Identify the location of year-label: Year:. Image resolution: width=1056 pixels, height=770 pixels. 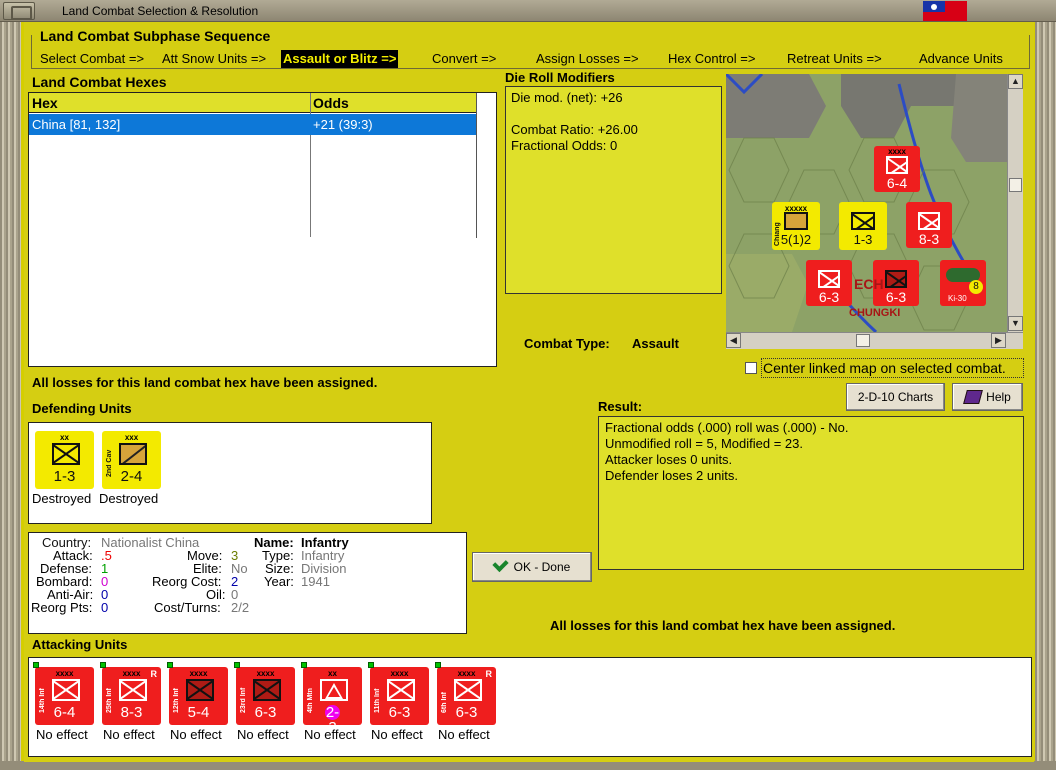
(279, 581).